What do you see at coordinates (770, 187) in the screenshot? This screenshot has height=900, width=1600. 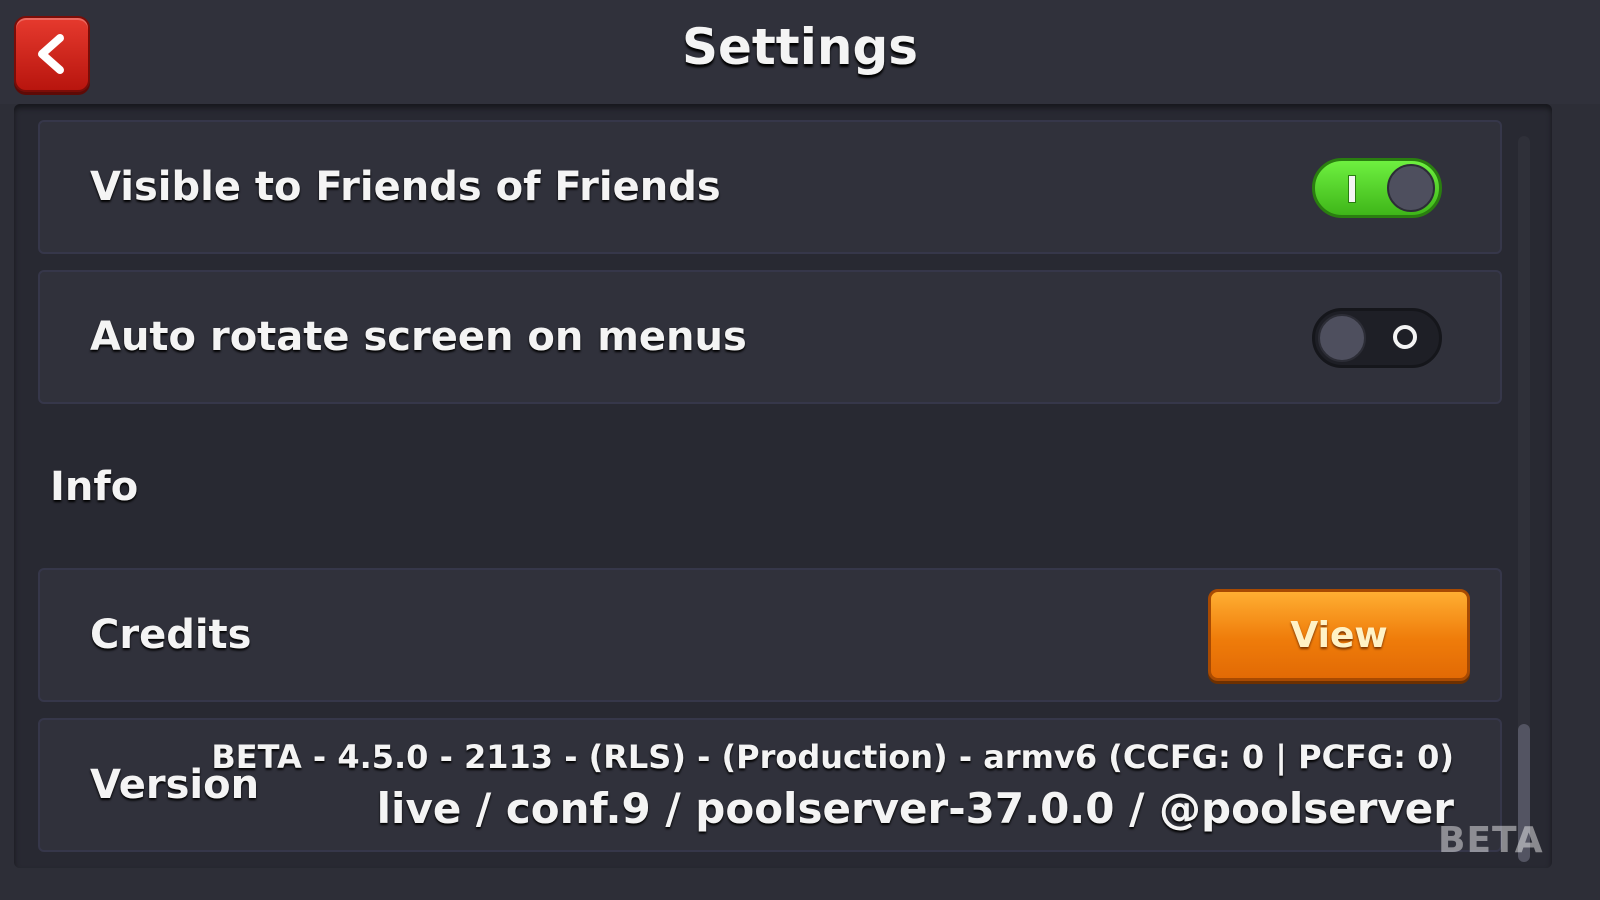 I see `setting-row-friends-of-friends: Visible to Friends of Friends` at bounding box center [770, 187].